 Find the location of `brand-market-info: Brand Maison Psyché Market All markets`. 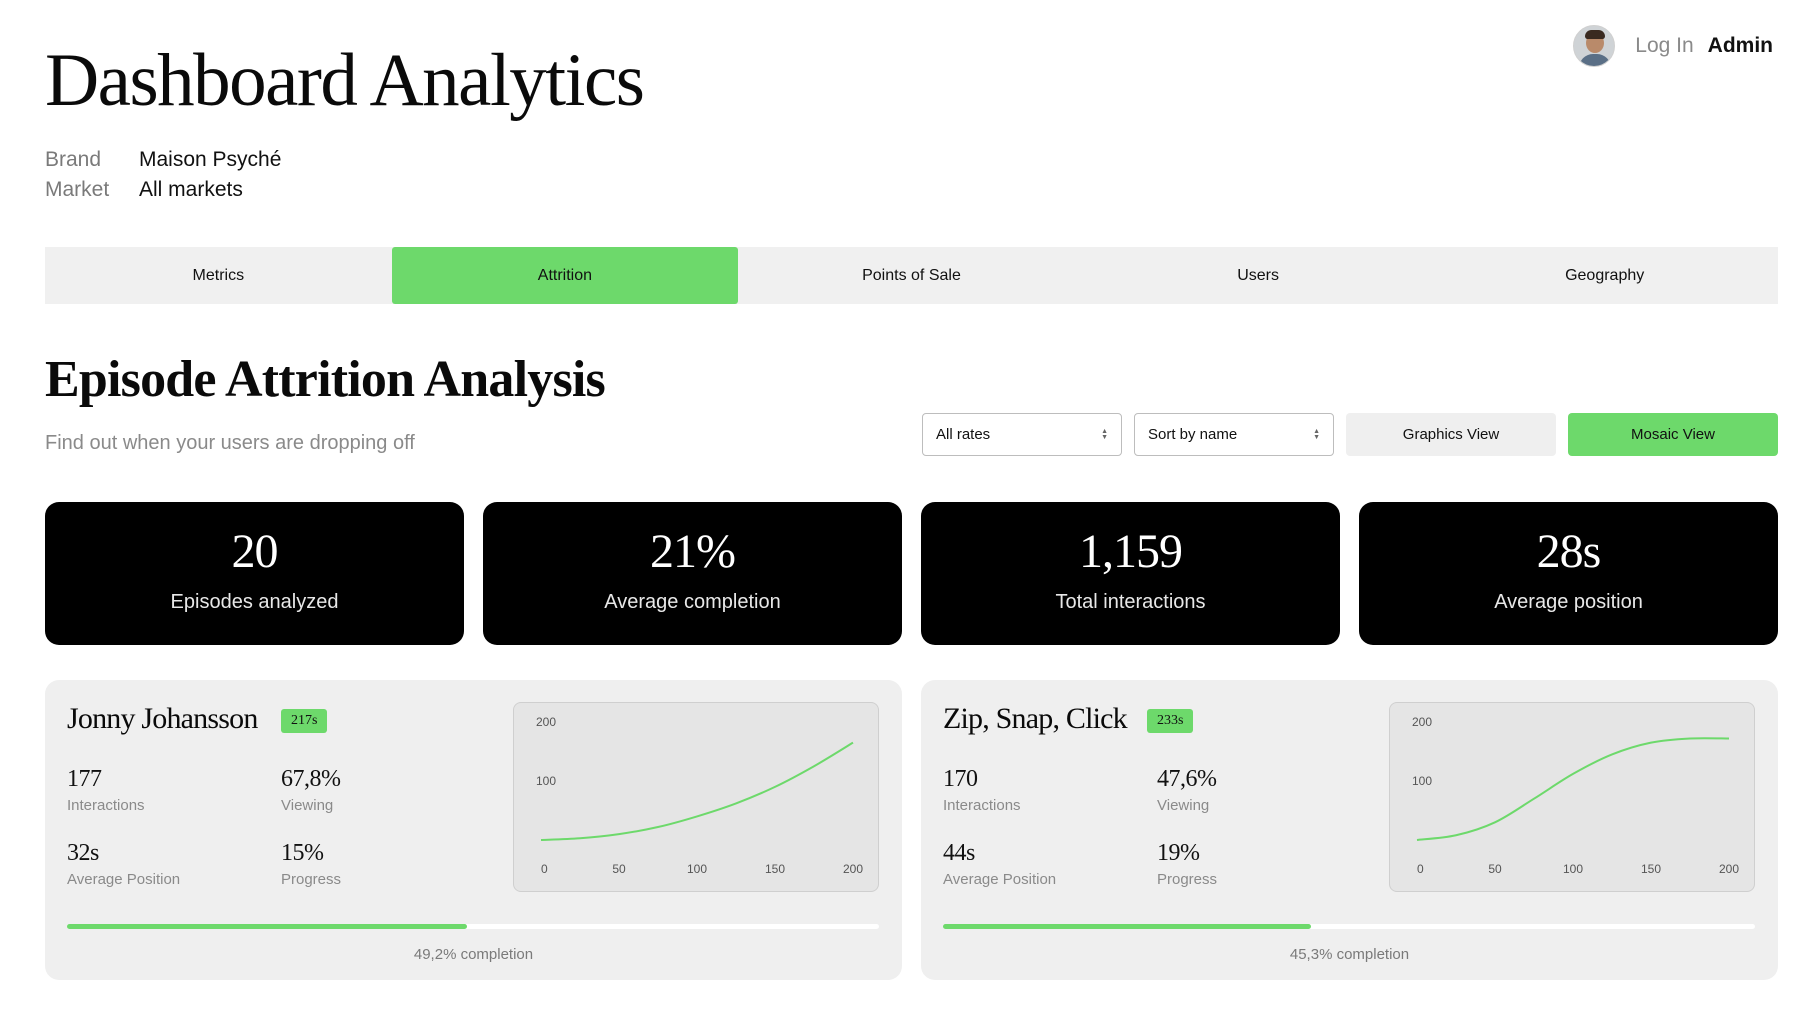

brand-market-info: Brand Maison Psyché Market All markets is located at coordinates (163, 175).